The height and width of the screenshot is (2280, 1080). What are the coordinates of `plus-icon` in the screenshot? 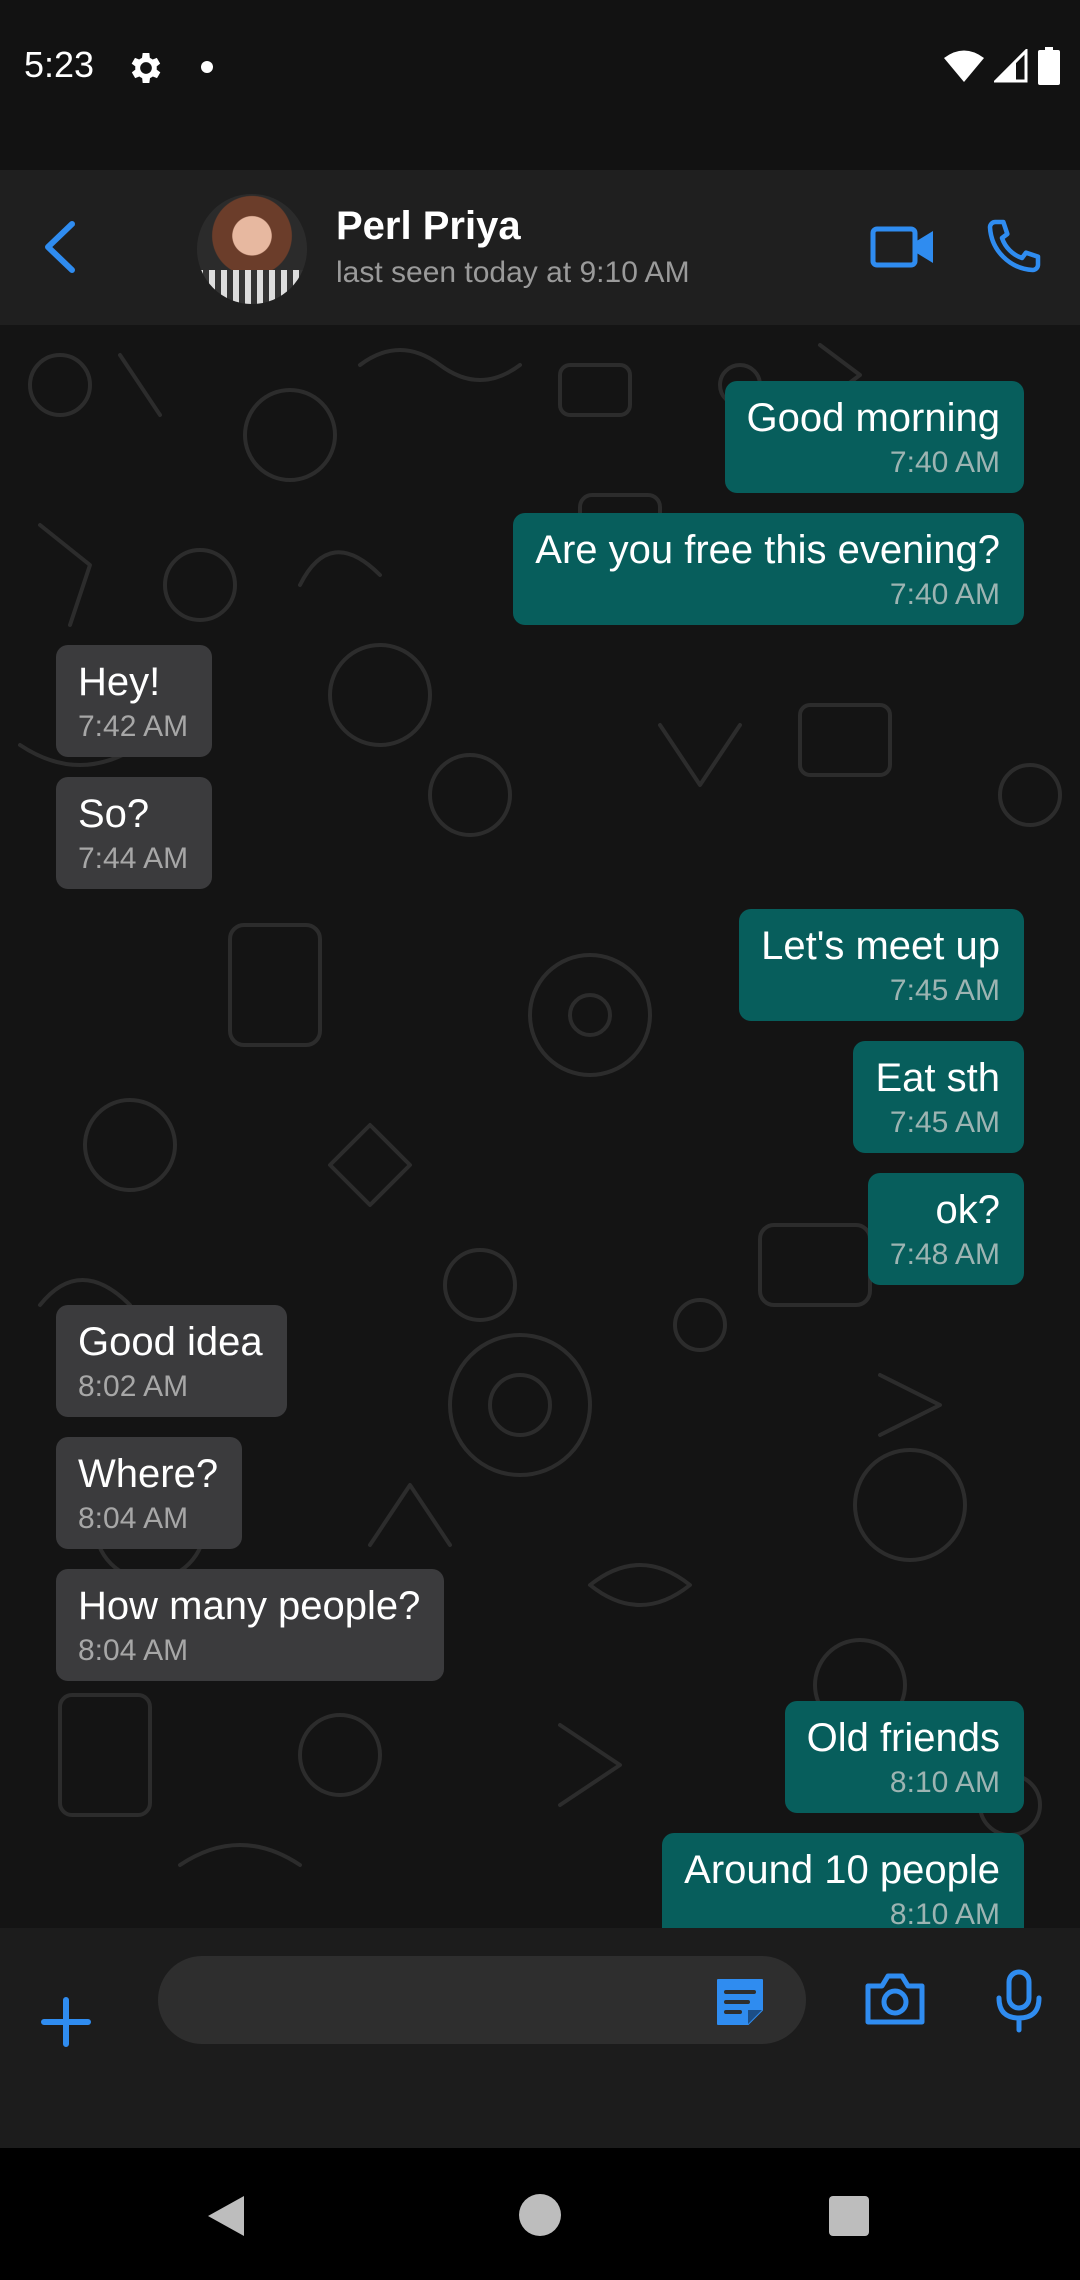 It's located at (66, 2022).